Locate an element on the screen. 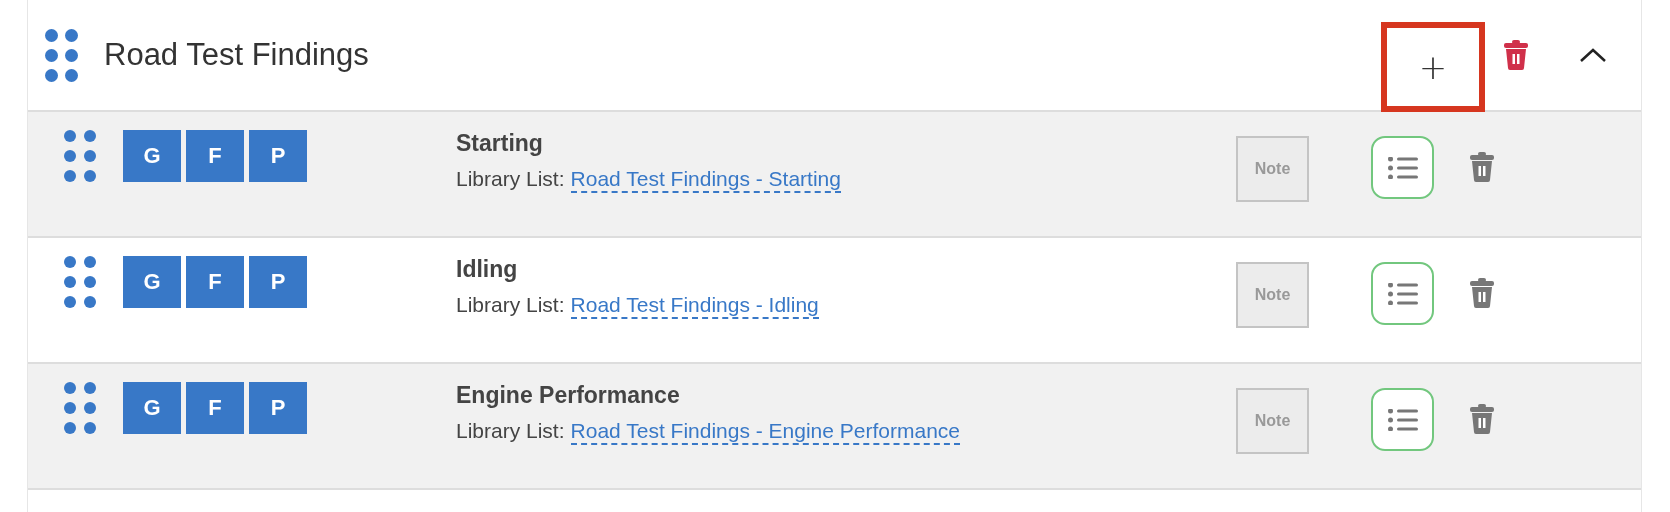 The image size is (1670, 512). item-title: Starting is located at coordinates (500, 143).